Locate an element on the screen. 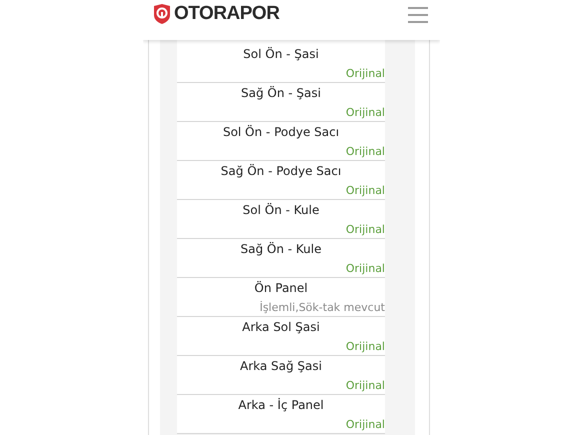 Image resolution: width=580 pixels, height=435 pixels. part-name: Sol Ön - Şasi is located at coordinates (281, 54).